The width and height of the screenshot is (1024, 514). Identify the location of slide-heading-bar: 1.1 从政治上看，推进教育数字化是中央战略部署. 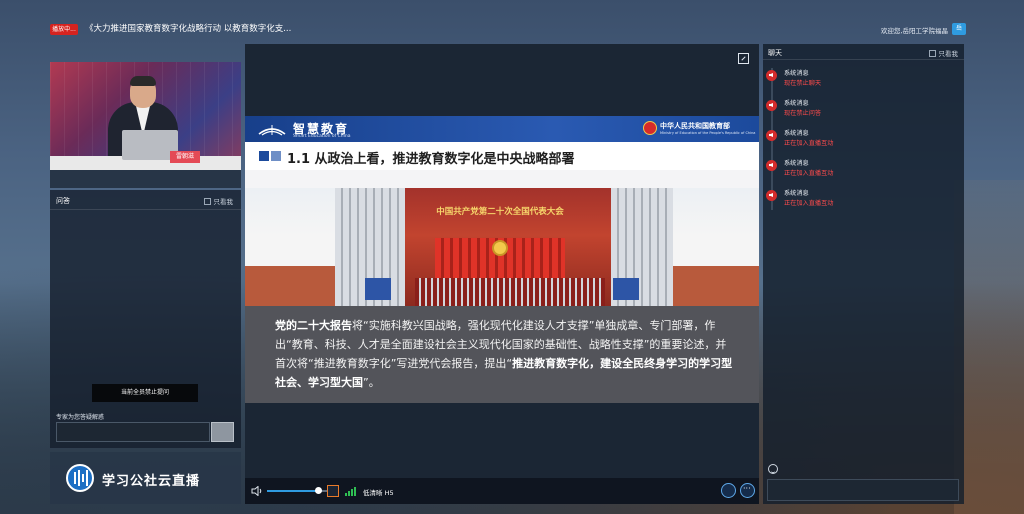
(502, 156).